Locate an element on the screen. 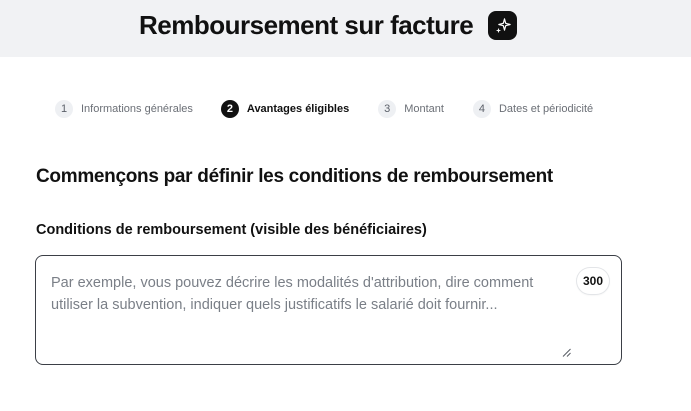  step-avantages-eligibles: 2 Avantages éligibles is located at coordinates (285, 109).